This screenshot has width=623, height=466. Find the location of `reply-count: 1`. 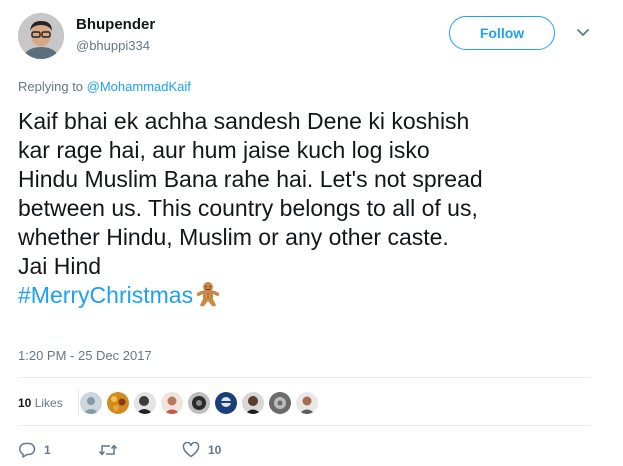

reply-count: 1 is located at coordinates (47, 450).